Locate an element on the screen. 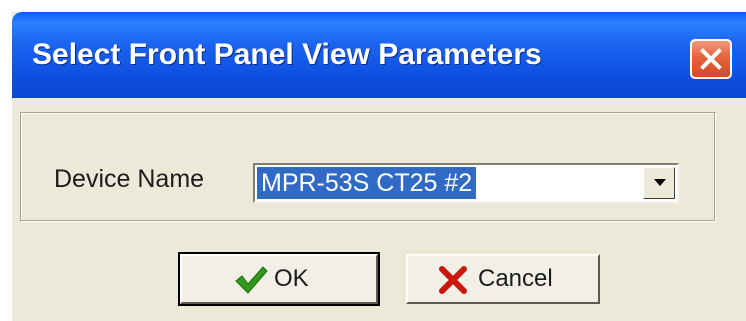 The width and height of the screenshot is (746, 321). dialog-title: Select Front Panel View Parameters is located at coordinates (287, 54).